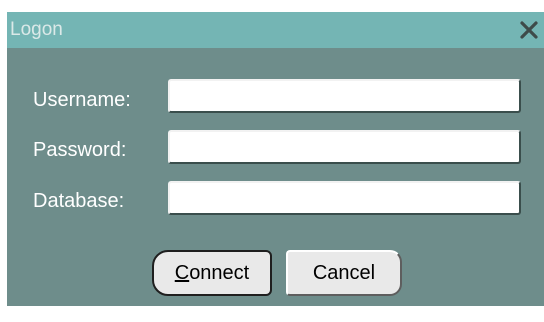 Image resolution: width=544 pixels, height=322 pixels. Describe the element at coordinates (344, 96) in the screenshot. I see `username-field` at that location.